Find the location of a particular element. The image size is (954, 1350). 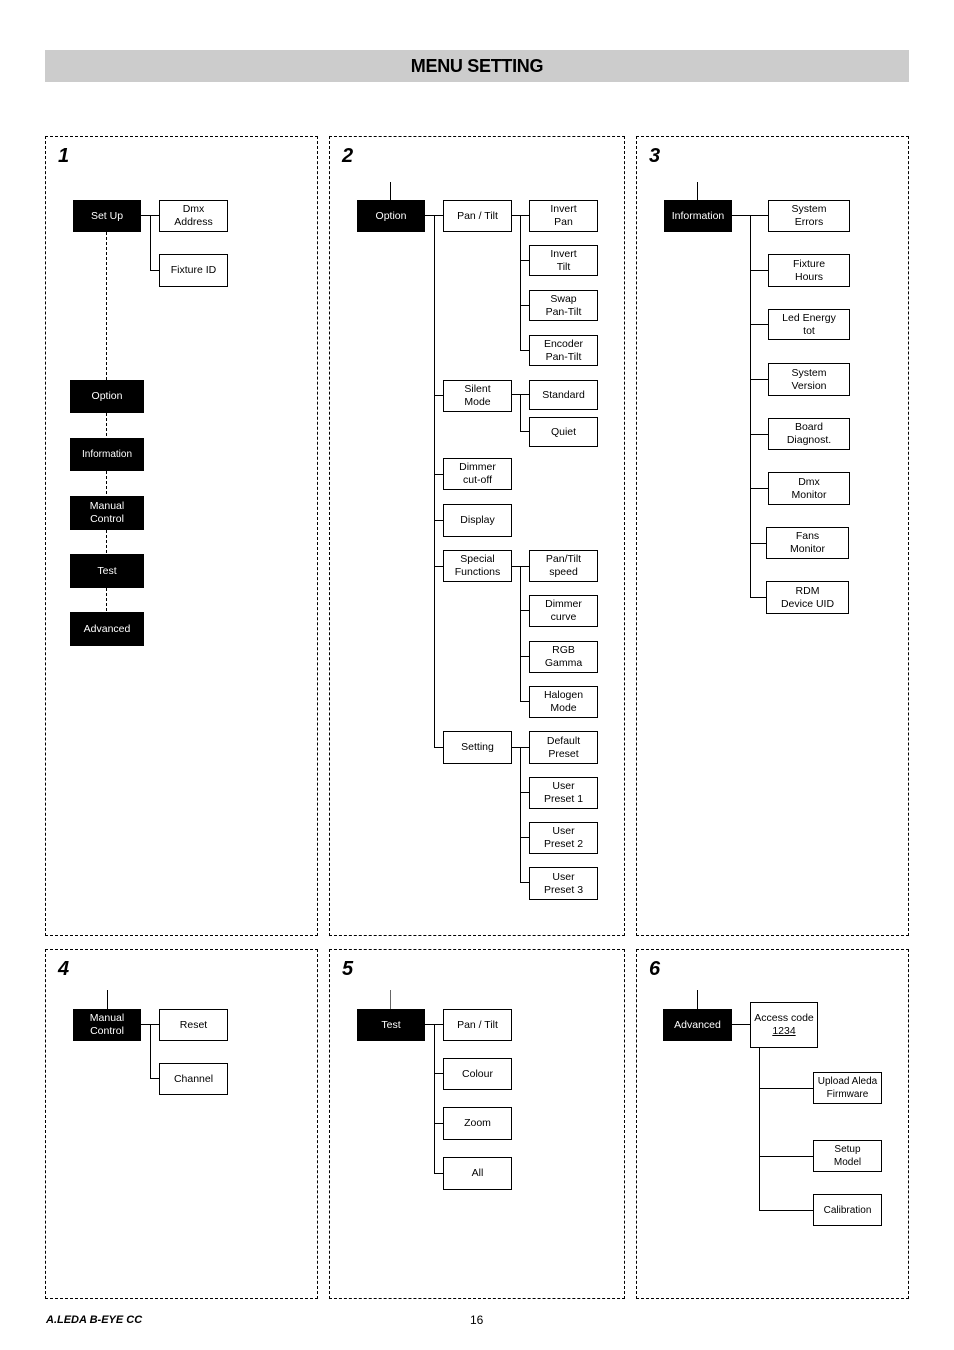

menu-rdm-device-uid: RDM Device UID is located at coordinates (807, 597).